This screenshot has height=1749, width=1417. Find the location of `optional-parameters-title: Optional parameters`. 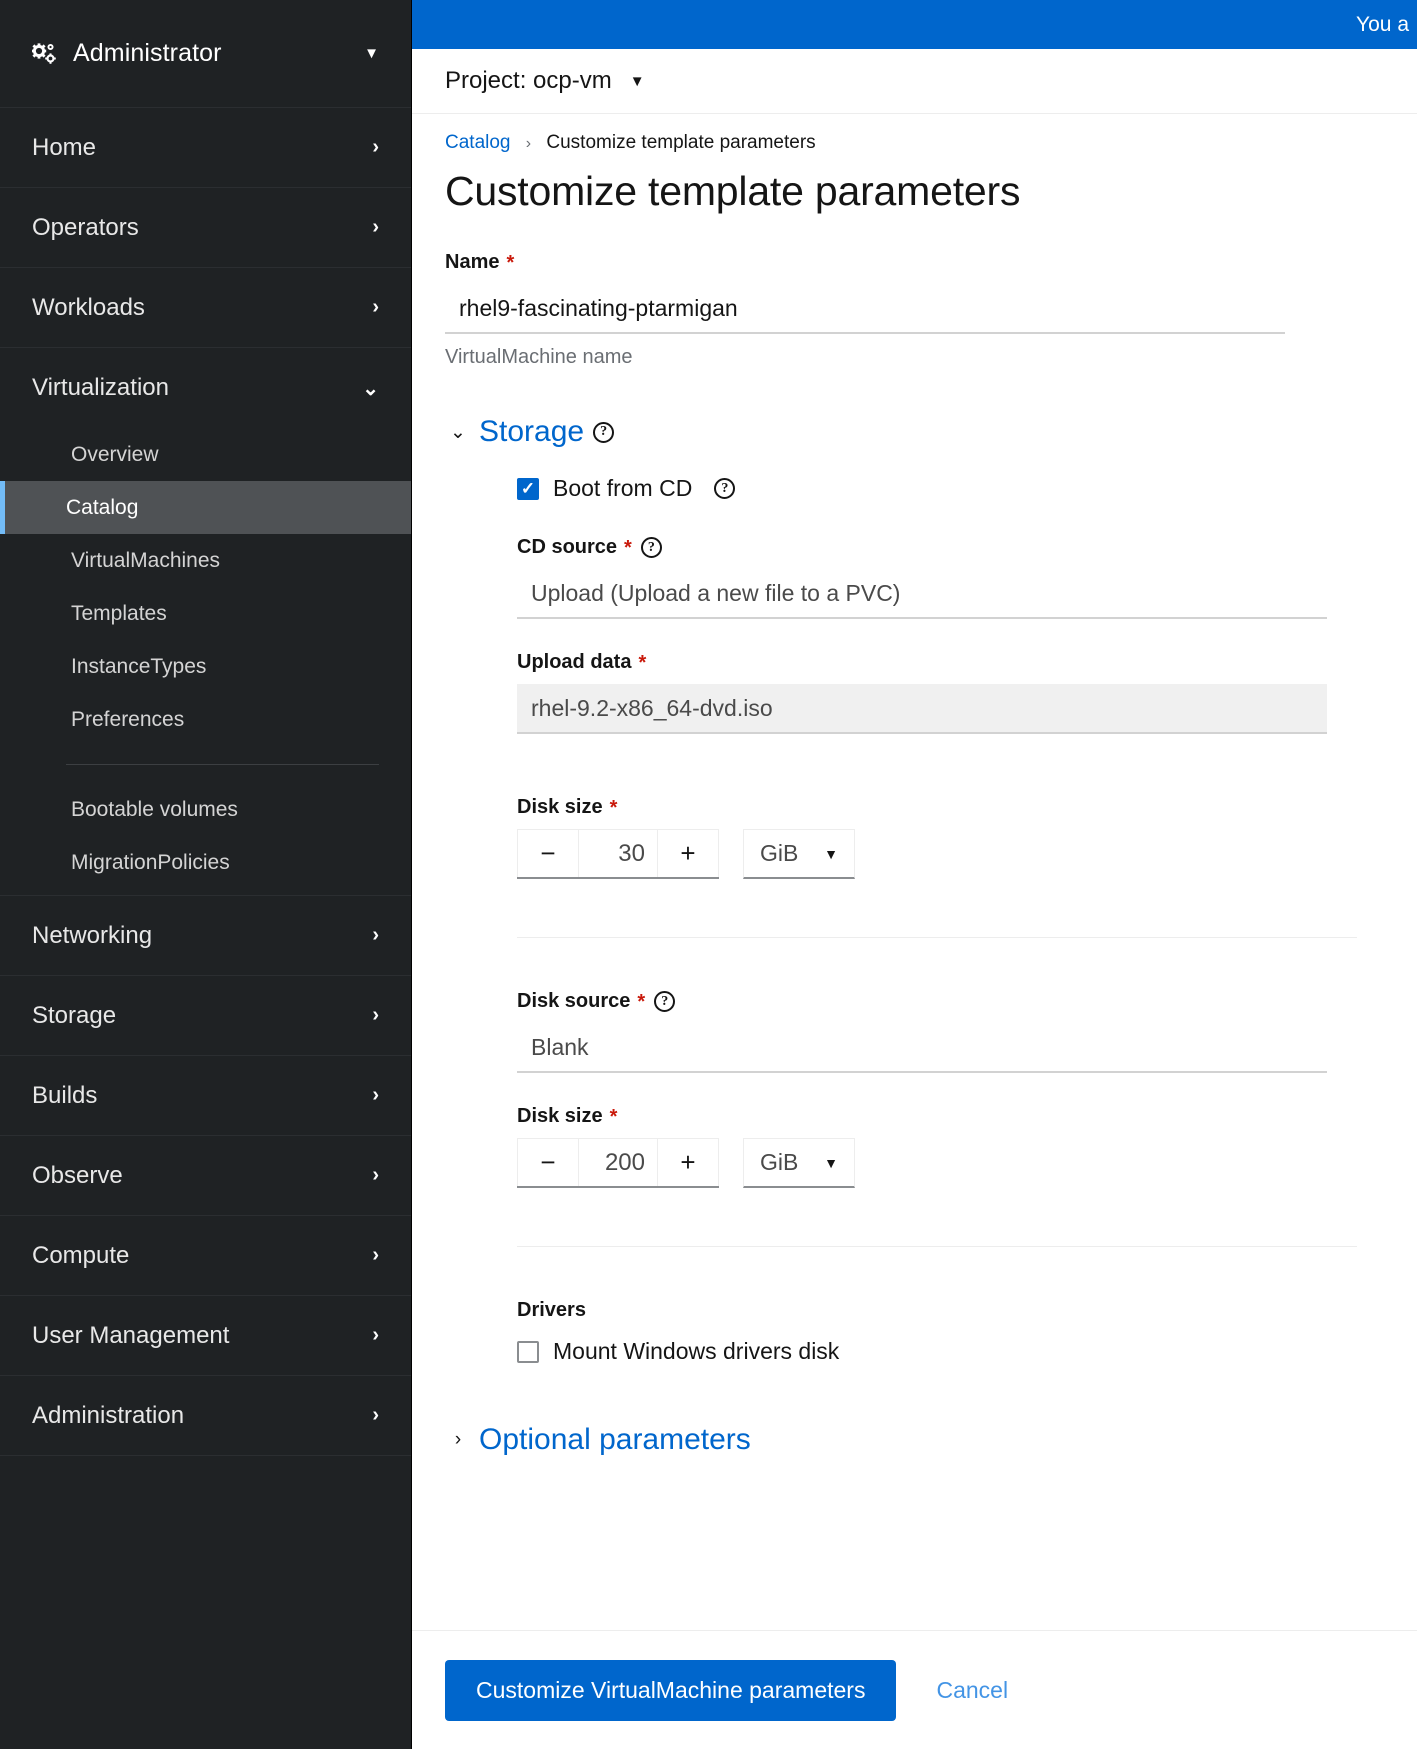

optional-parameters-title: Optional parameters is located at coordinates (615, 1440).